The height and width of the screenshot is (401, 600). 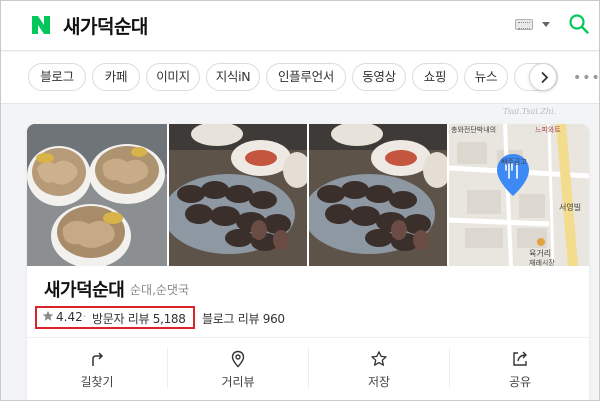 I want to click on location-map: 충와전단박내의 느피와트 배주금고 서영빌 육거리 재래시장, so click(x=519, y=195).